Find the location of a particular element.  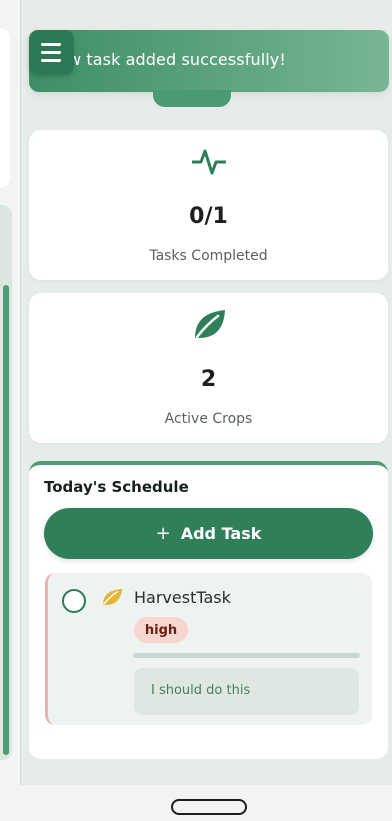

schedule-title: Today's Schedule is located at coordinates (116, 487).